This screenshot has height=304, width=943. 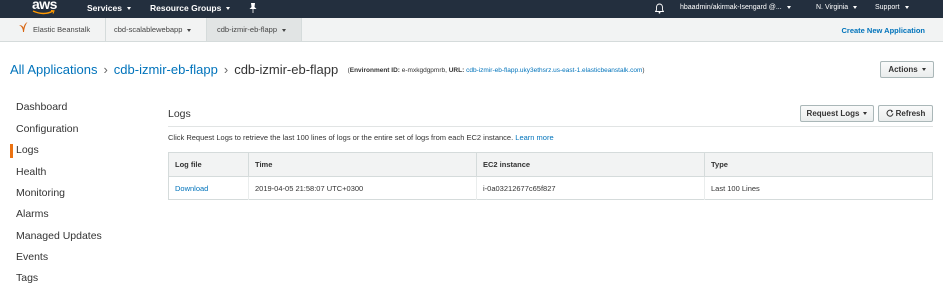 I want to click on subnav-environment-label: cdb-izmir-eb-flapp, so click(x=247, y=29).